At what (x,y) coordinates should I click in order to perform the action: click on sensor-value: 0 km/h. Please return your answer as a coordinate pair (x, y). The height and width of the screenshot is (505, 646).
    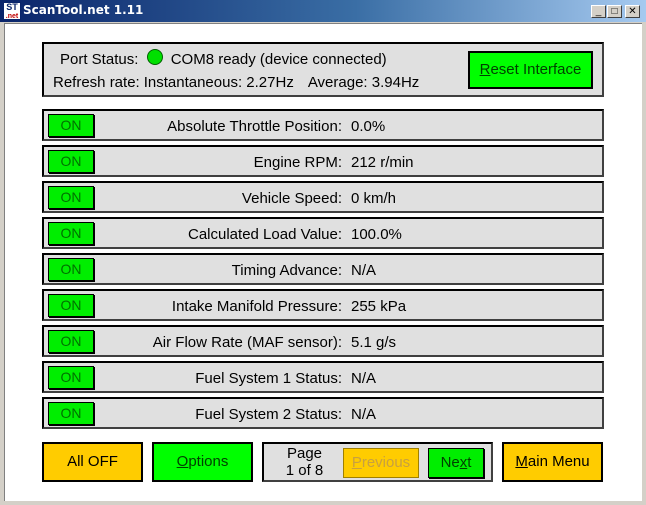
    Looking at the image, I should click on (374, 198).